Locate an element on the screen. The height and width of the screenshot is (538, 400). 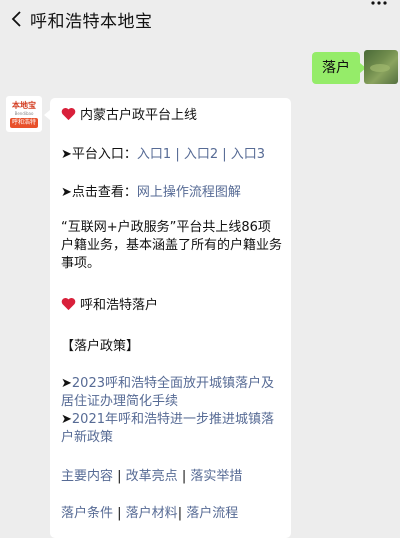
chat-title: 呼和浩特本地宝 is located at coordinates (91, 22).